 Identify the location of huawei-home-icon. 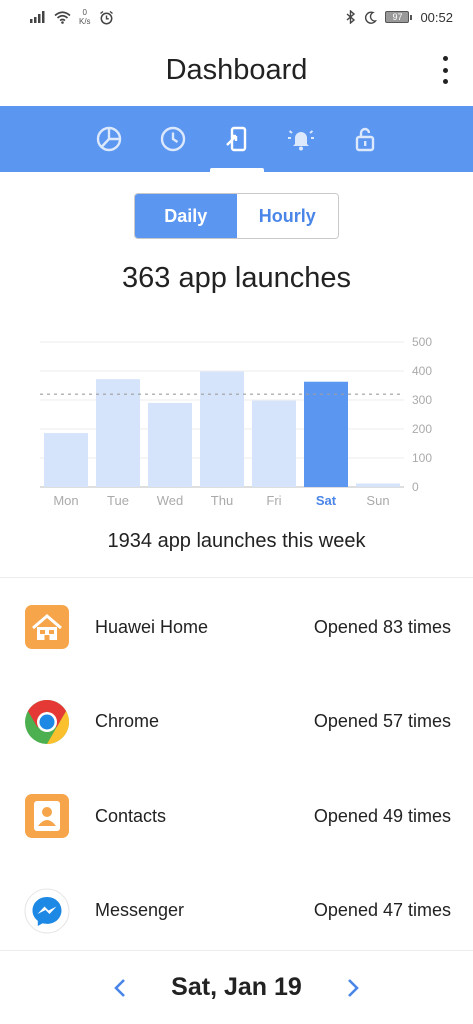
(47, 627).